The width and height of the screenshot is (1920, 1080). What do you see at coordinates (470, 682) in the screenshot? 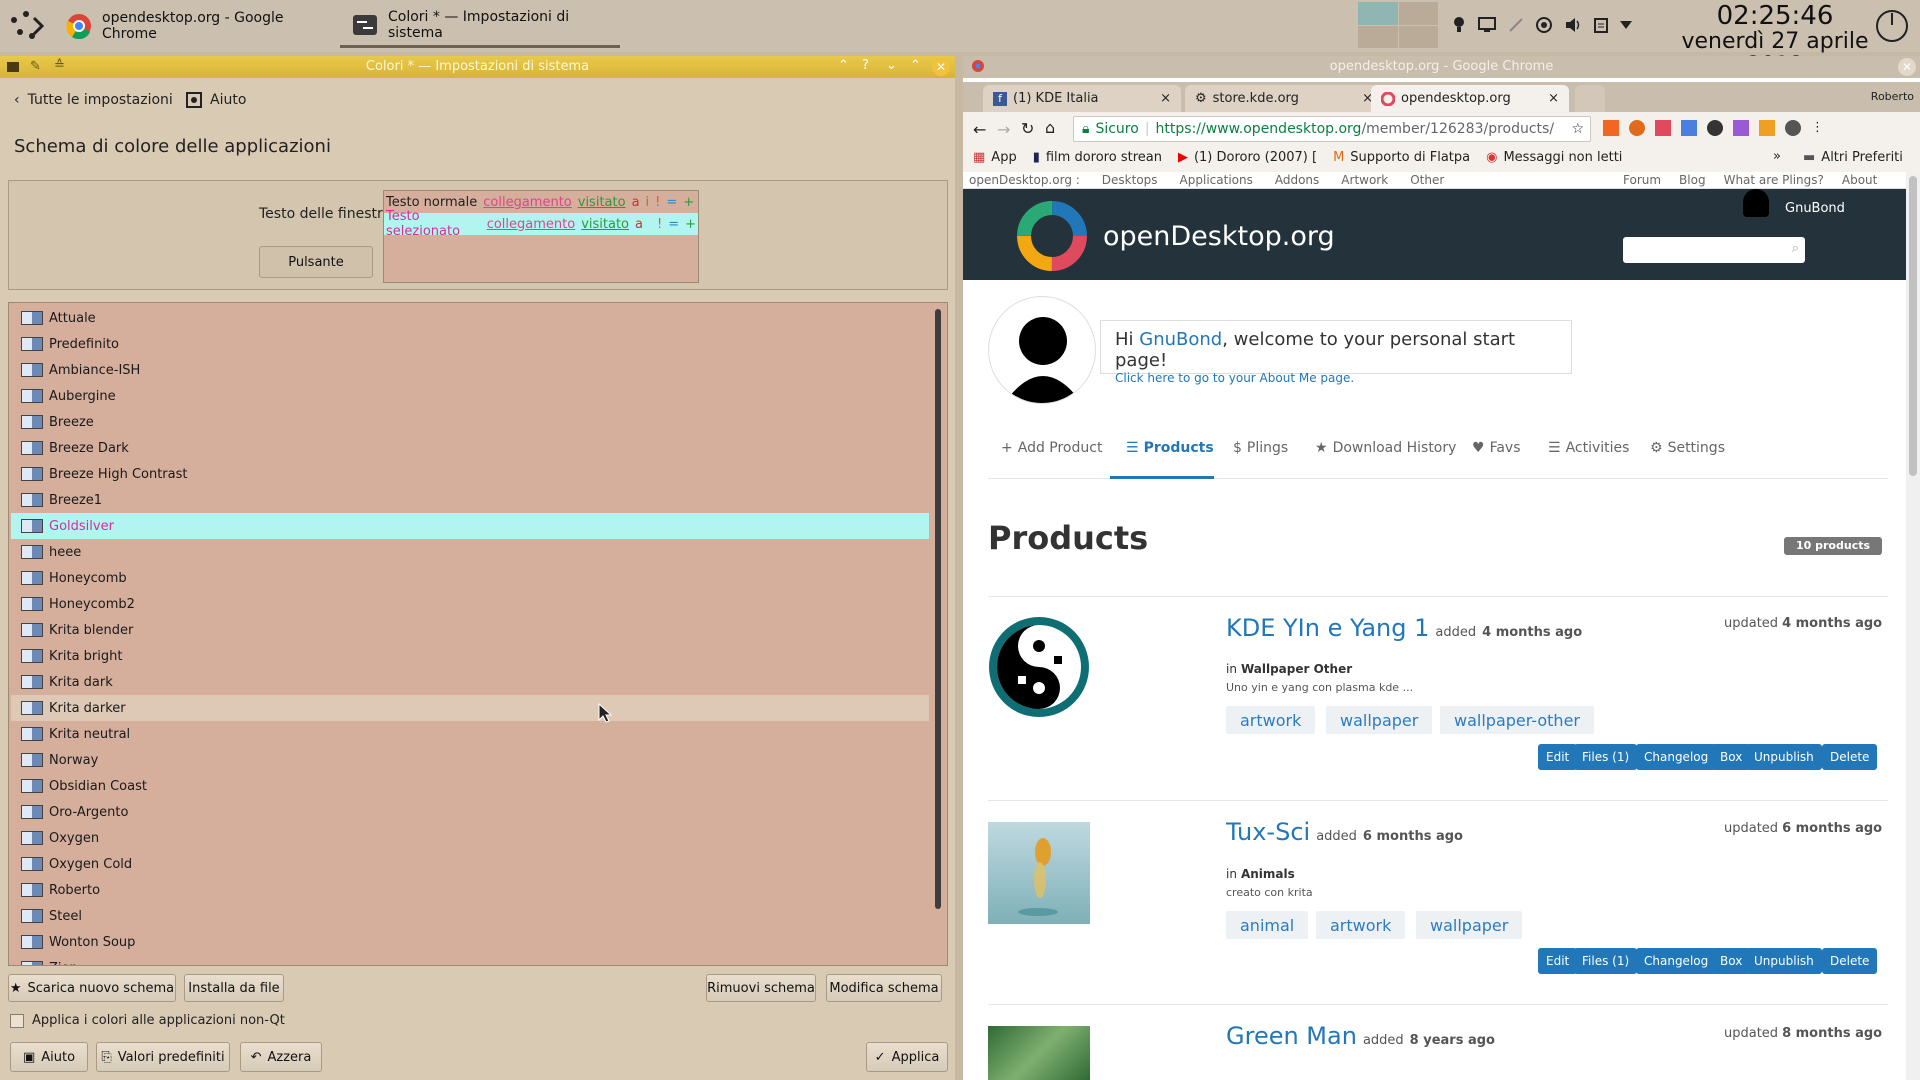
I see `scheme-list-item: Krita dark` at bounding box center [470, 682].